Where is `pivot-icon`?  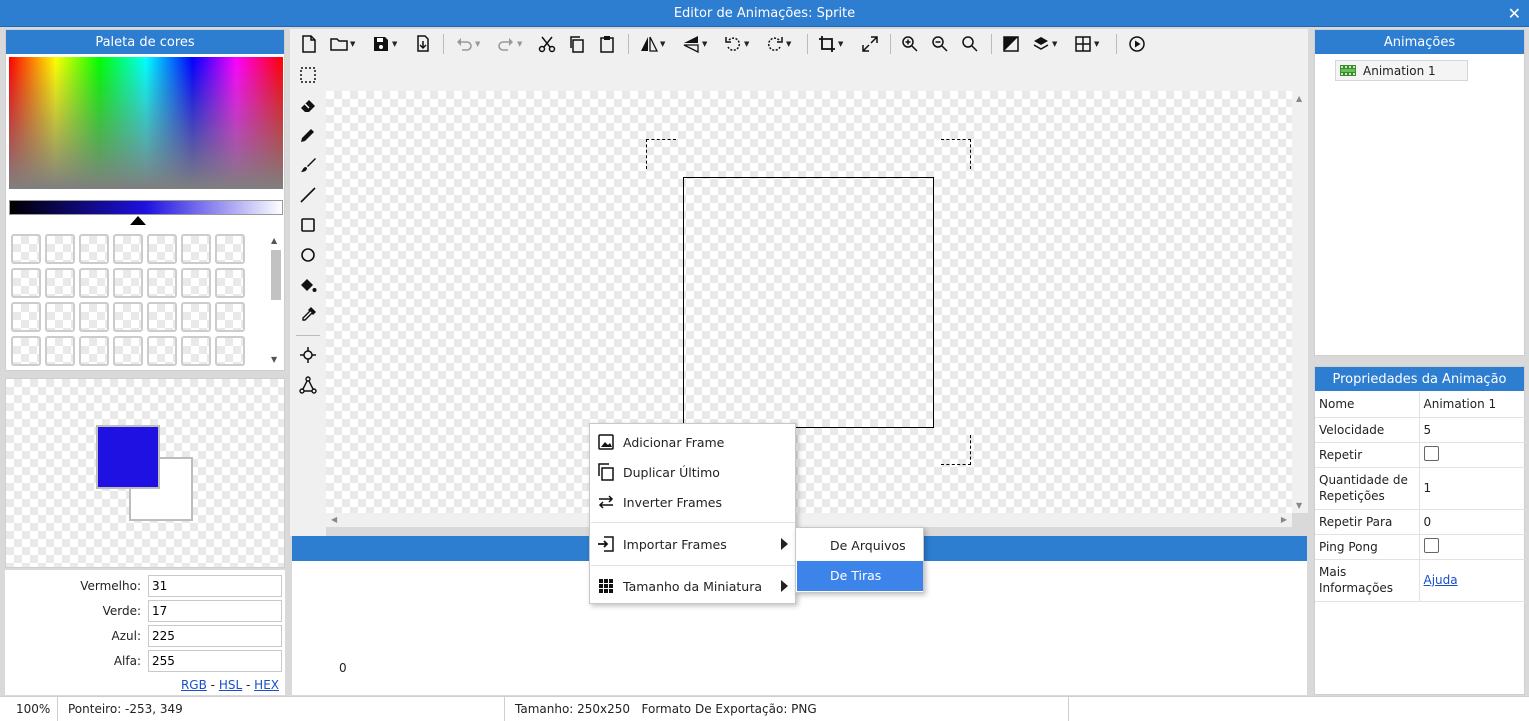
pivot-icon is located at coordinates (308, 355).